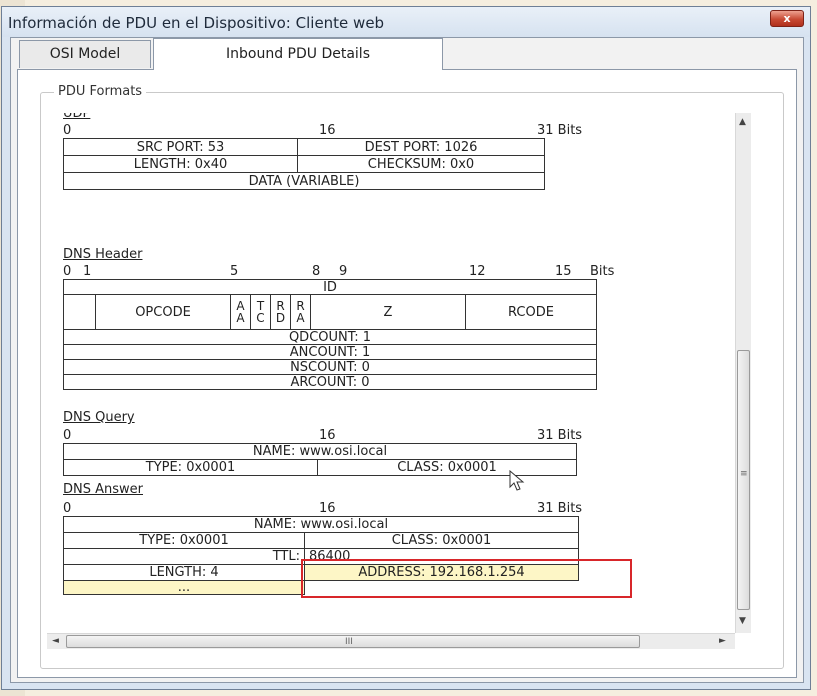  What do you see at coordinates (300, 318) in the screenshot?
I see `flag-ra-bottom: A` at bounding box center [300, 318].